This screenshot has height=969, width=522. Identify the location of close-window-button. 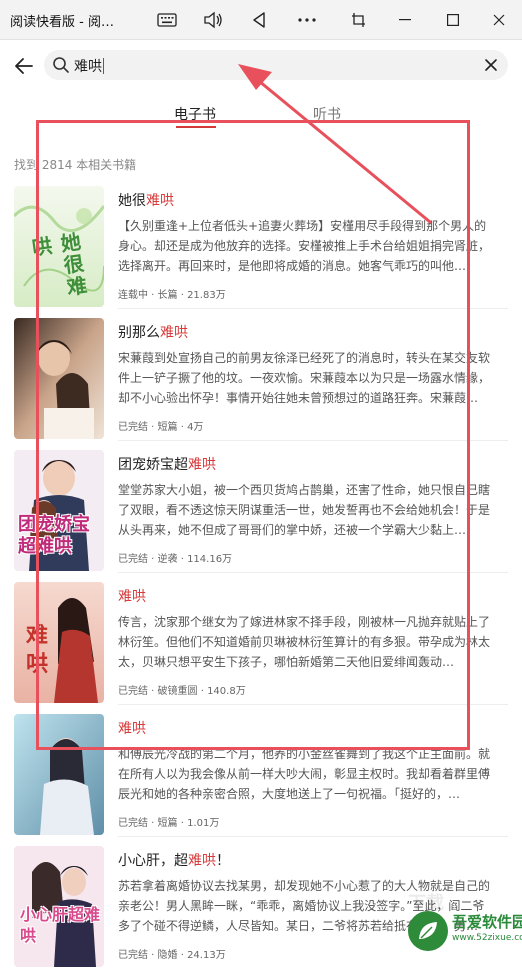
(499, 20).